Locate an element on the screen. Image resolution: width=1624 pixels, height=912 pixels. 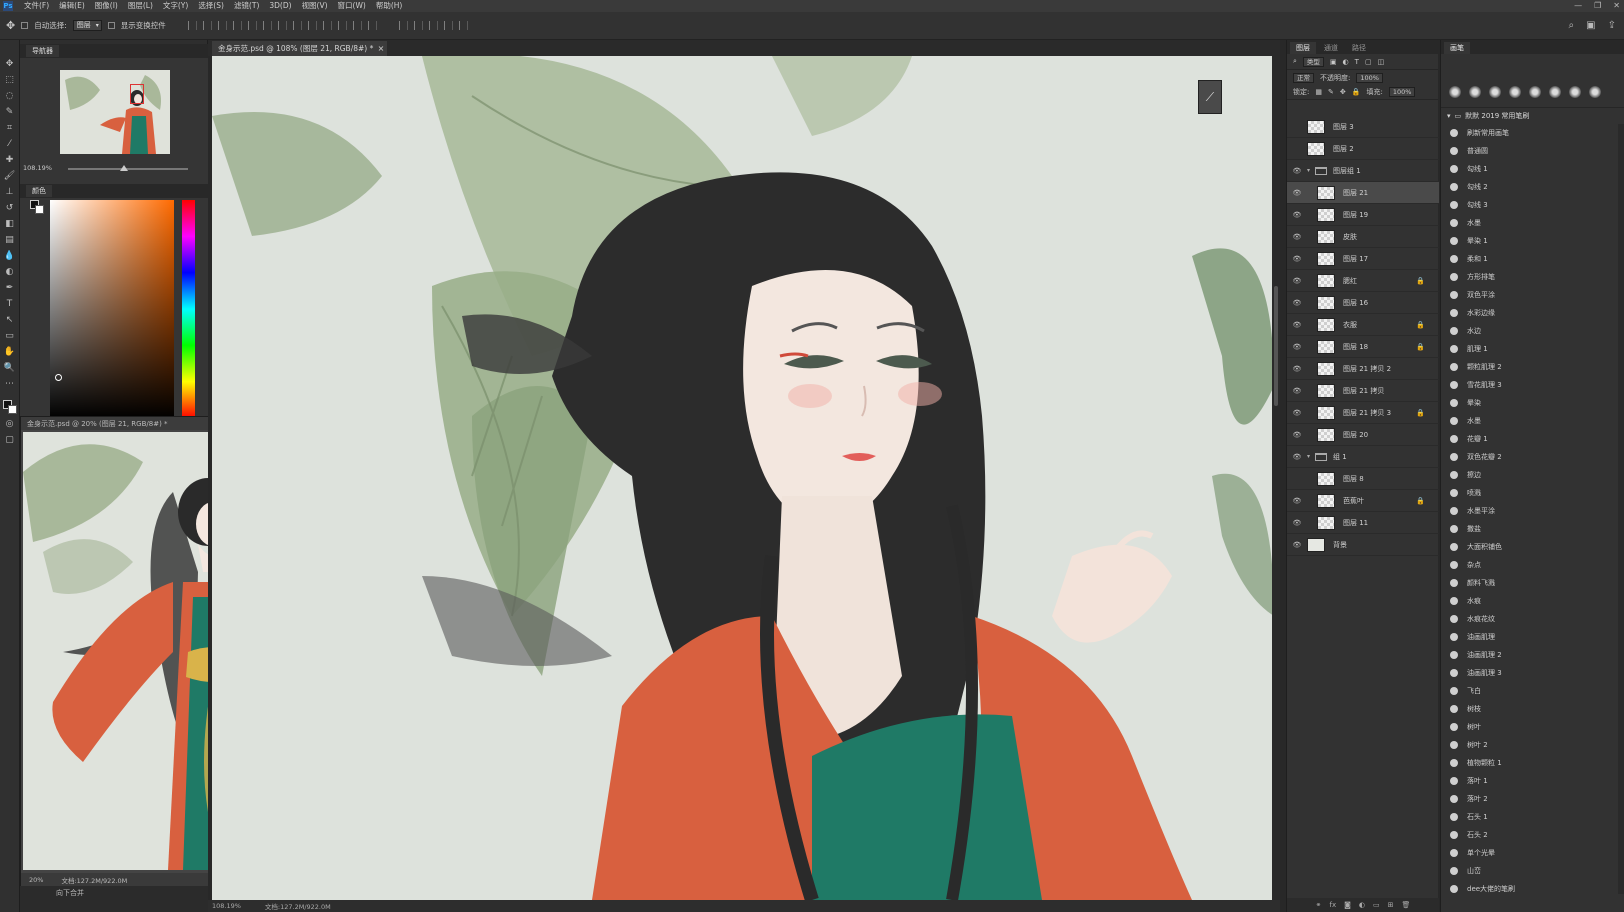
brush-tool-icon: 🖌 is located at coordinates (10, 176).